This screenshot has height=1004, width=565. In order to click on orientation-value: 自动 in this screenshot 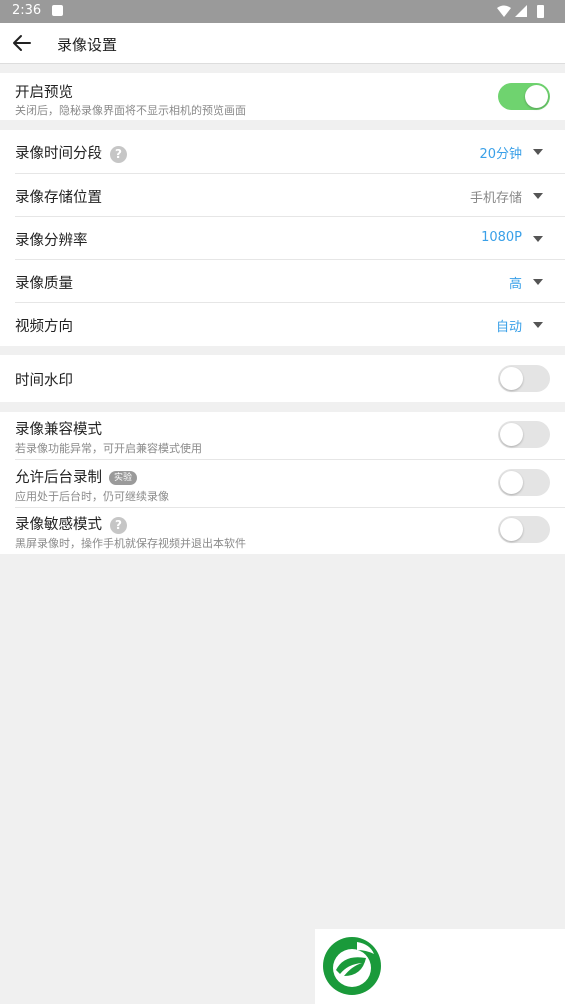, I will do `click(508, 327)`.